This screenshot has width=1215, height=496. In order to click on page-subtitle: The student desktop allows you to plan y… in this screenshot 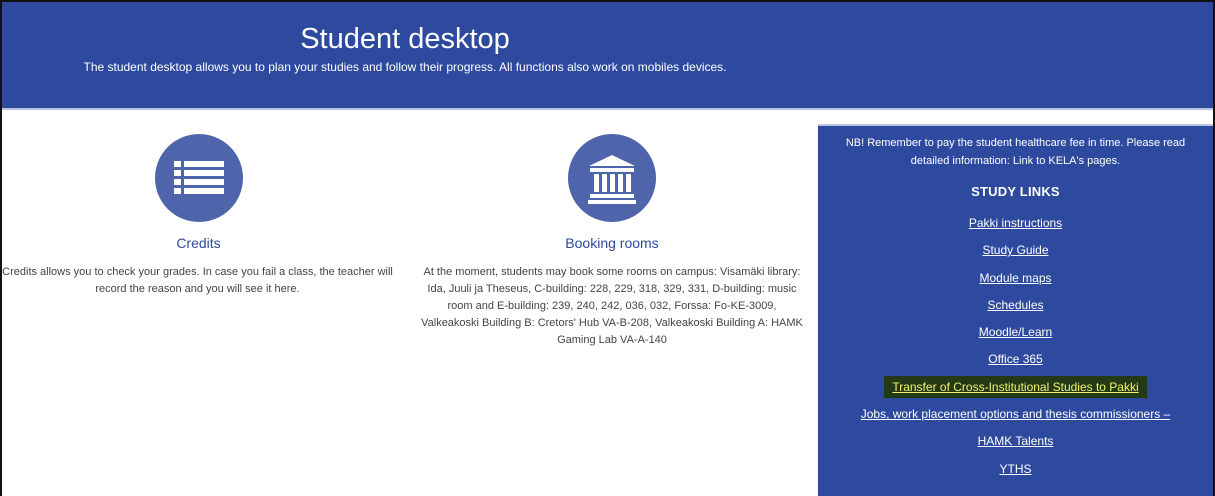, I will do `click(405, 67)`.